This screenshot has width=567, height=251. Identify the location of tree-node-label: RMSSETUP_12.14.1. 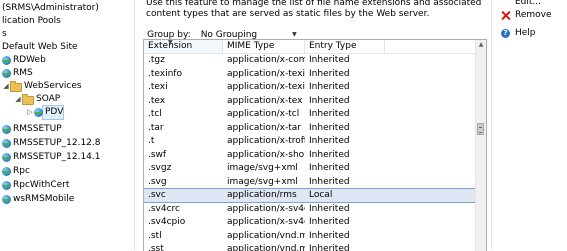
(57, 157).